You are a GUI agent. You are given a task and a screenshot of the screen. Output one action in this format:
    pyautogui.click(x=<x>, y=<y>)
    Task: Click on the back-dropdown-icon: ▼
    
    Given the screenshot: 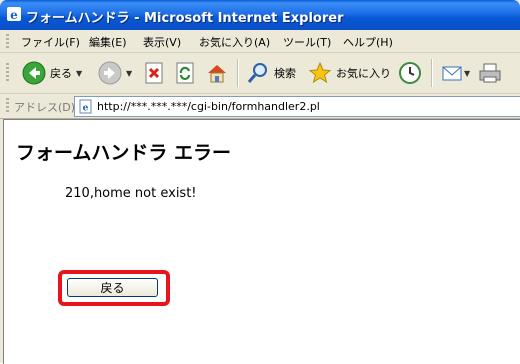 What is the action you would take?
    pyautogui.click(x=79, y=73)
    